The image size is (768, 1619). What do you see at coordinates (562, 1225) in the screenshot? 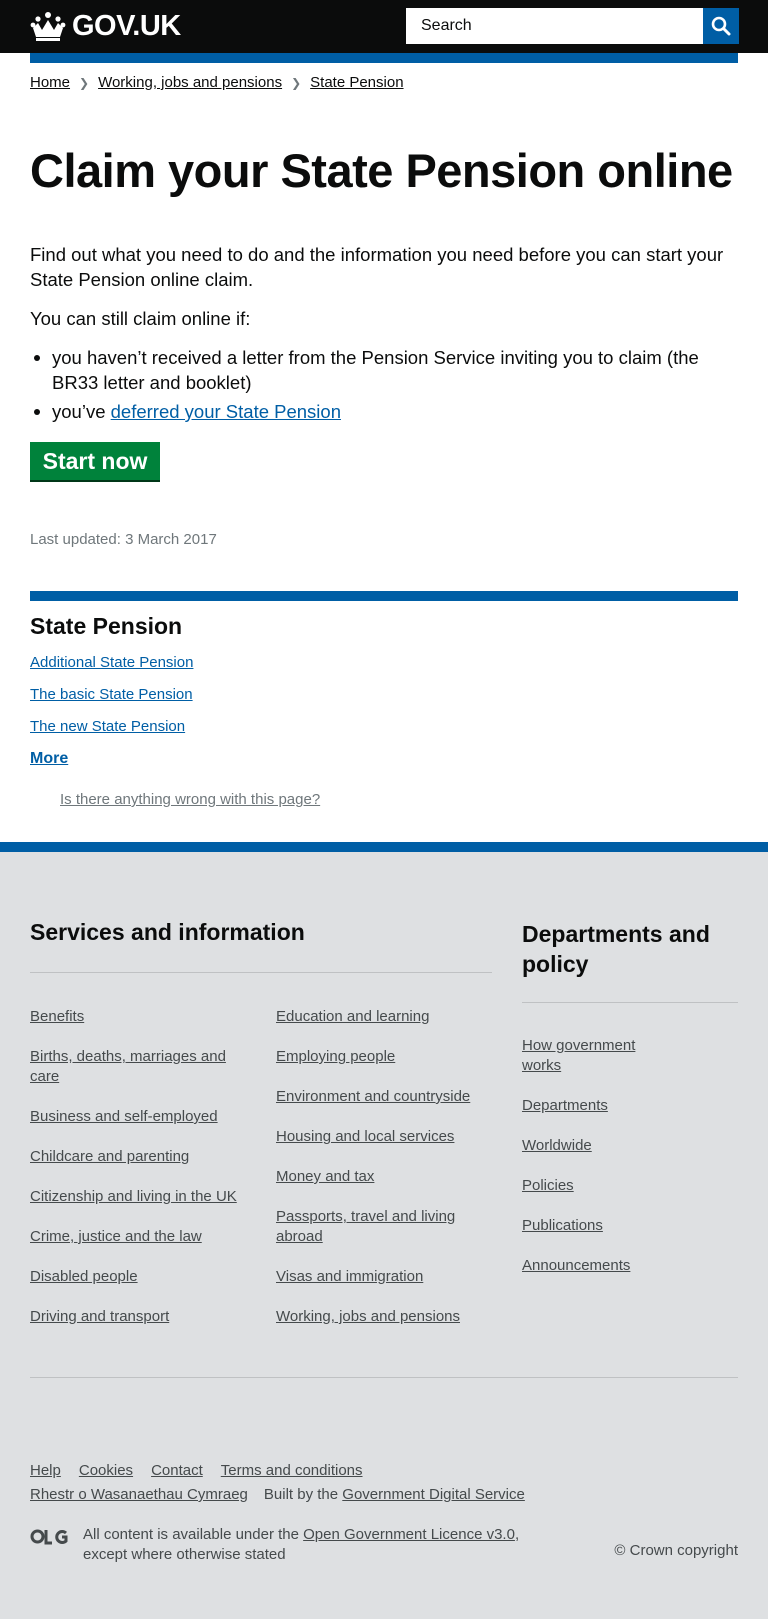
I see `footer-link: Publications` at bounding box center [562, 1225].